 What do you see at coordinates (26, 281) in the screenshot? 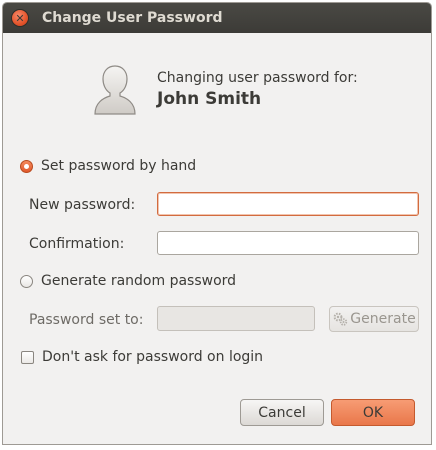
I see `radio-generate-random-indicator` at bounding box center [26, 281].